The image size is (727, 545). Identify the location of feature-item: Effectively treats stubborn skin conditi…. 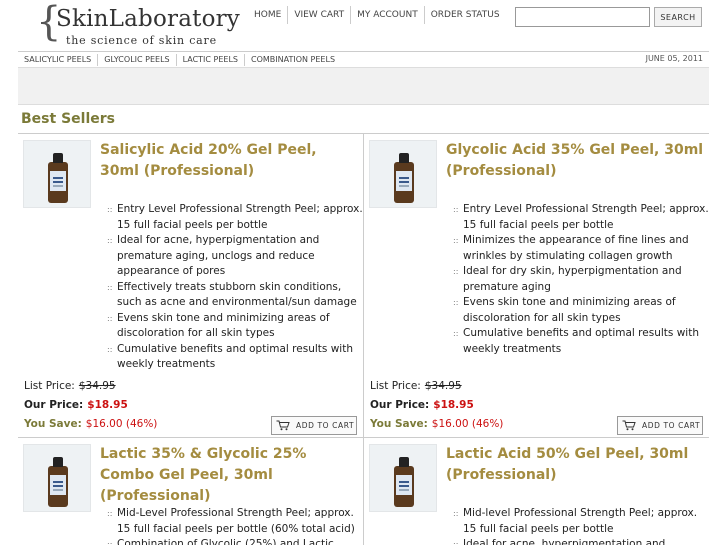
(236, 295).